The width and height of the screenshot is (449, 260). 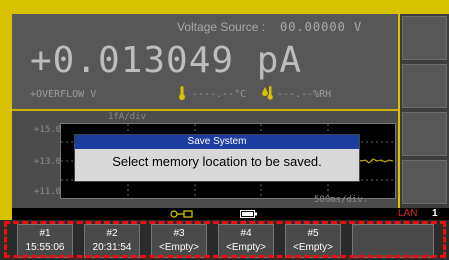 I want to click on softkey-label: #5, so click(x=313, y=233).